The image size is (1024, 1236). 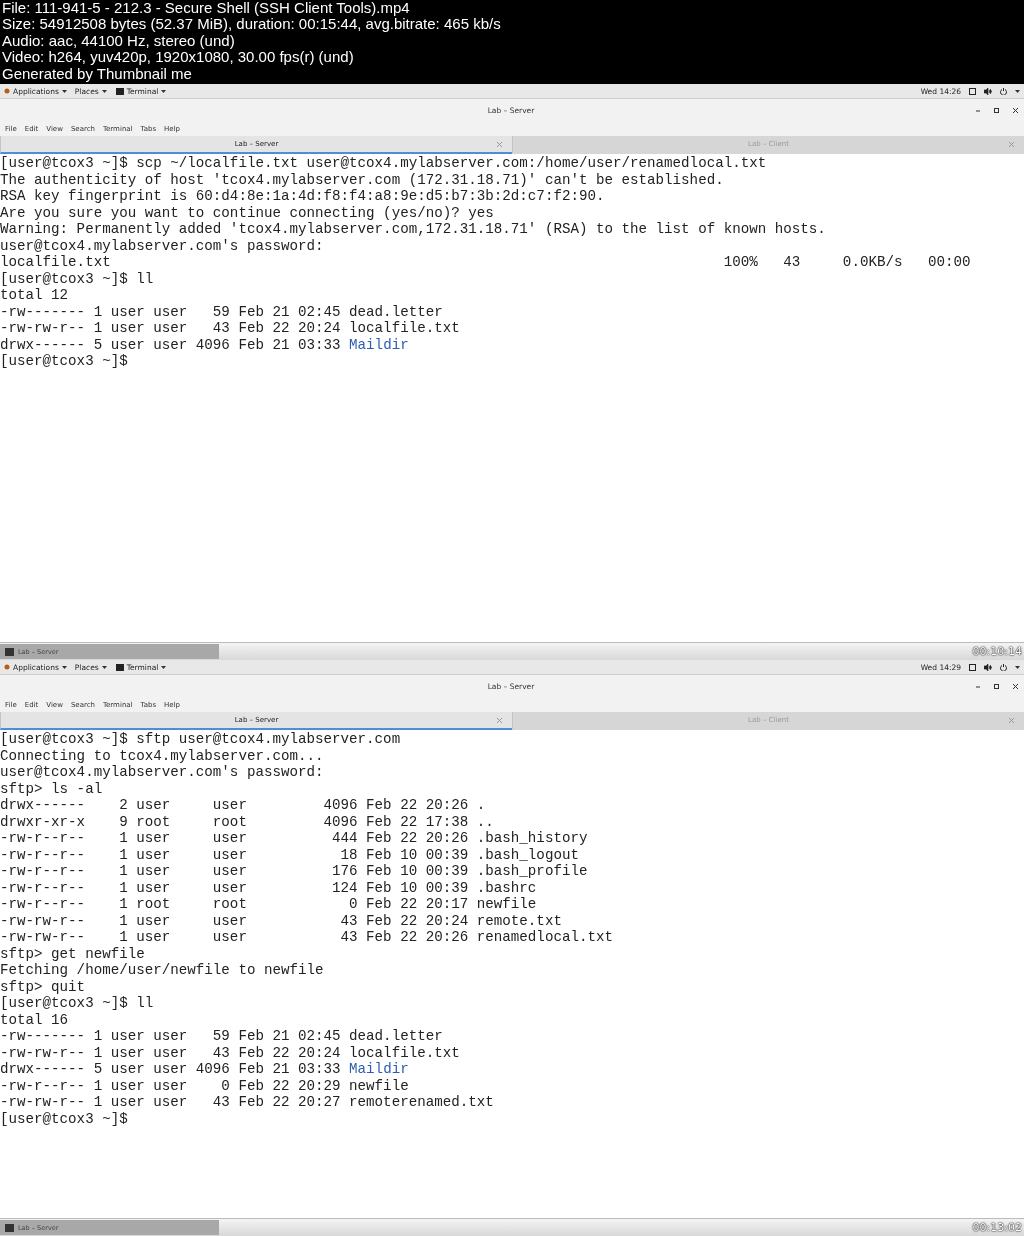 What do you see at coordinates (35, 1019) in the screenshot?
I see `terminal-line: total 16` at bounding box center [35, 1019].